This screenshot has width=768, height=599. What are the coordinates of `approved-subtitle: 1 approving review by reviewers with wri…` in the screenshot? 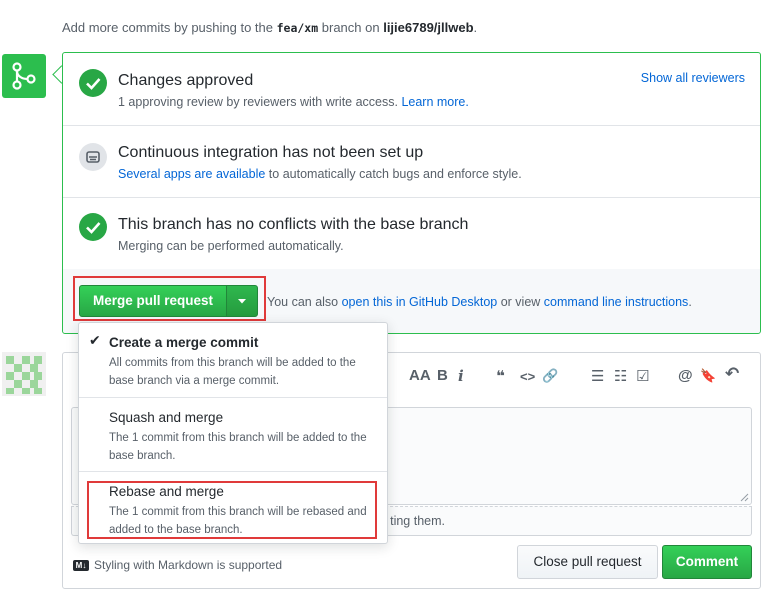 It's located at (293, 102).